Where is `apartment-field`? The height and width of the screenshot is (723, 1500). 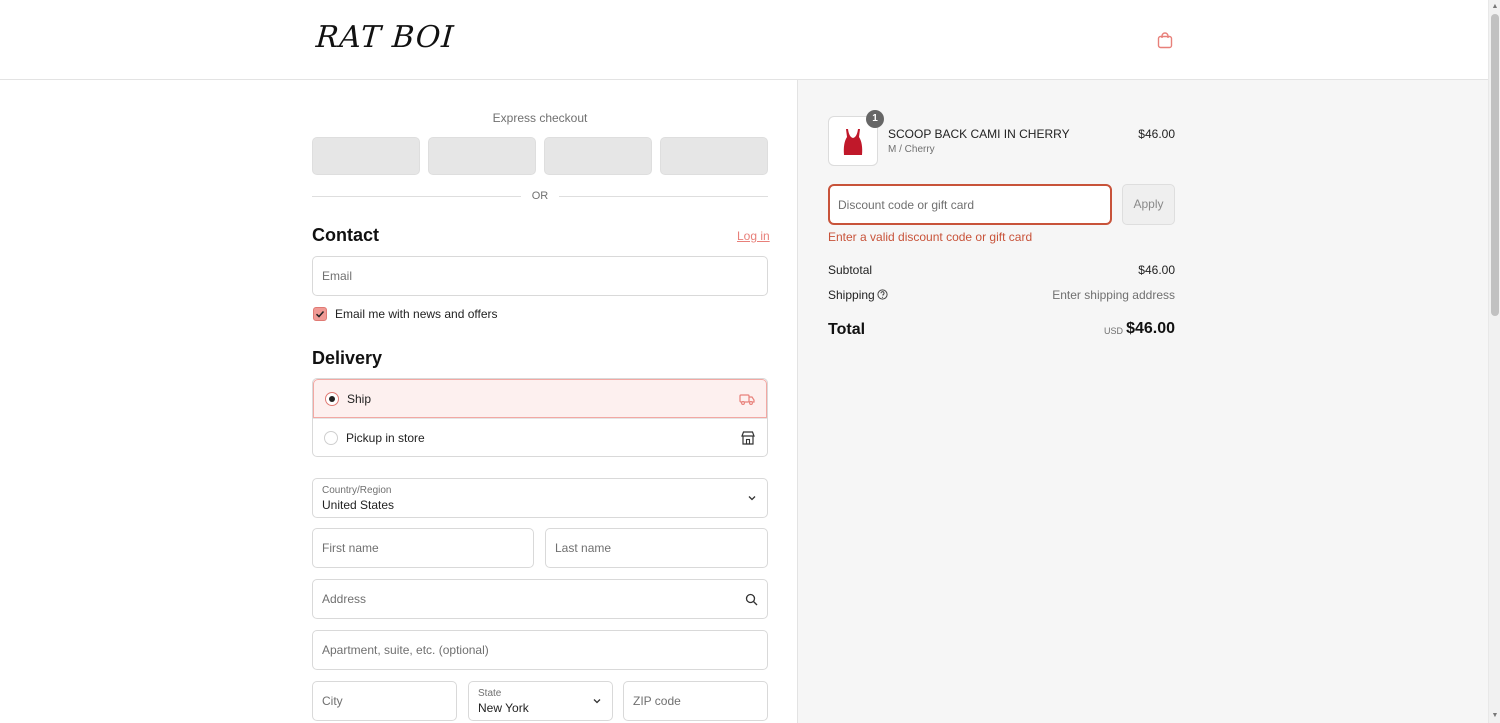 apartment-field is located at coordinates (540, 650).